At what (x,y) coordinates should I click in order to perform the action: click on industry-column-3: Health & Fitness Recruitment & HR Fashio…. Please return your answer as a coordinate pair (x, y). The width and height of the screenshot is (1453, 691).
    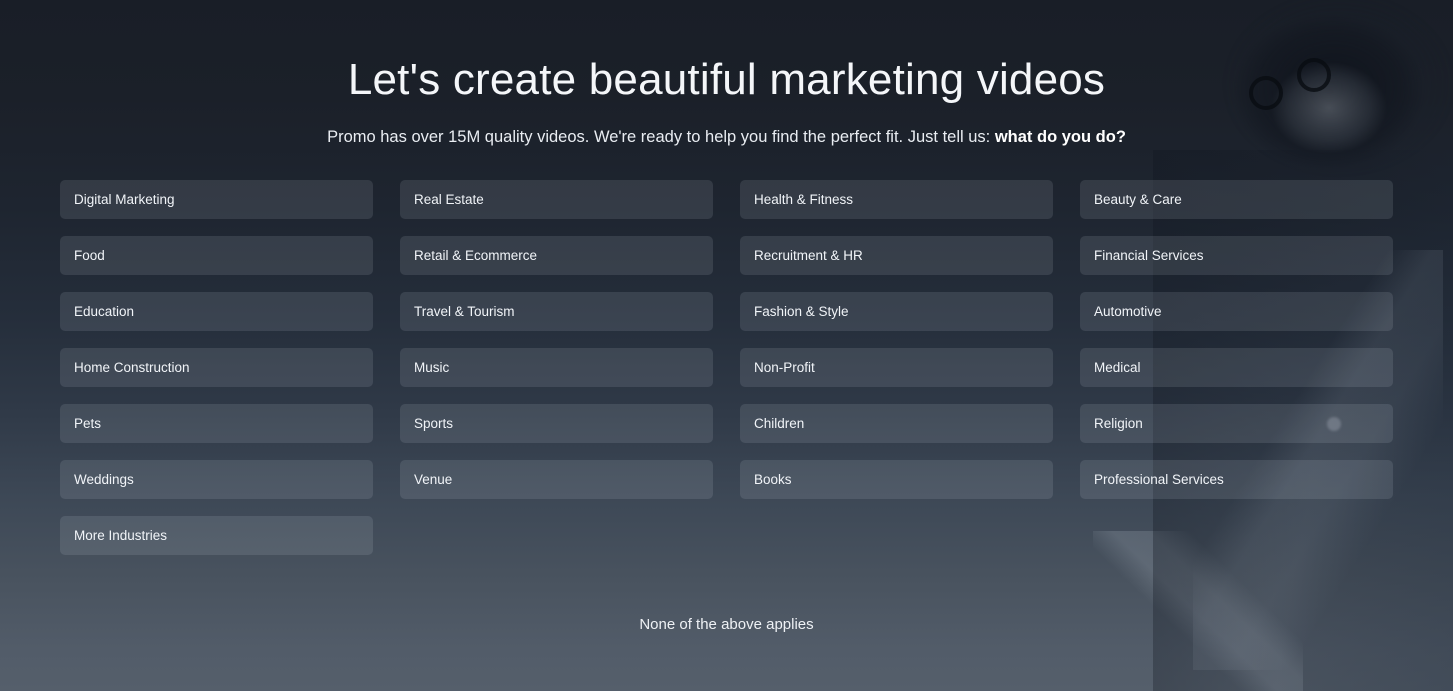
    Looking at the image, I should click on (896, 367).